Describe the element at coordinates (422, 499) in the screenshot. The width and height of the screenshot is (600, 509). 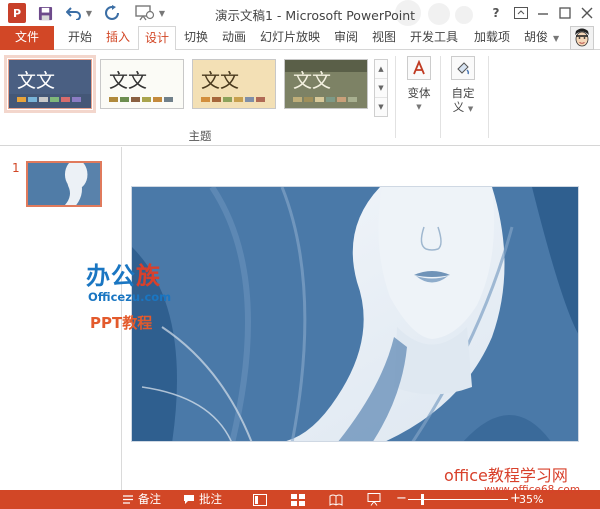
I see `zoom-slider-handle` at that location.